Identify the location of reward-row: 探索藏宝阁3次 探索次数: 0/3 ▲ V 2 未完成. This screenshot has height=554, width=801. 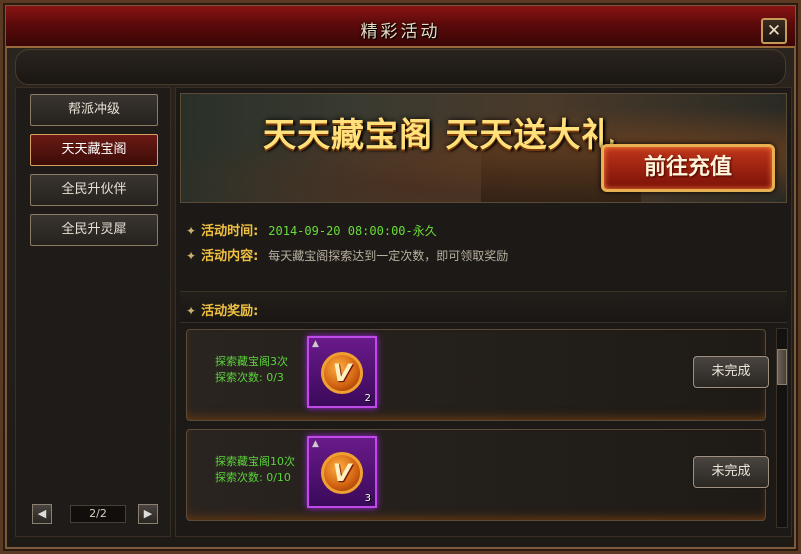
(477, 375).